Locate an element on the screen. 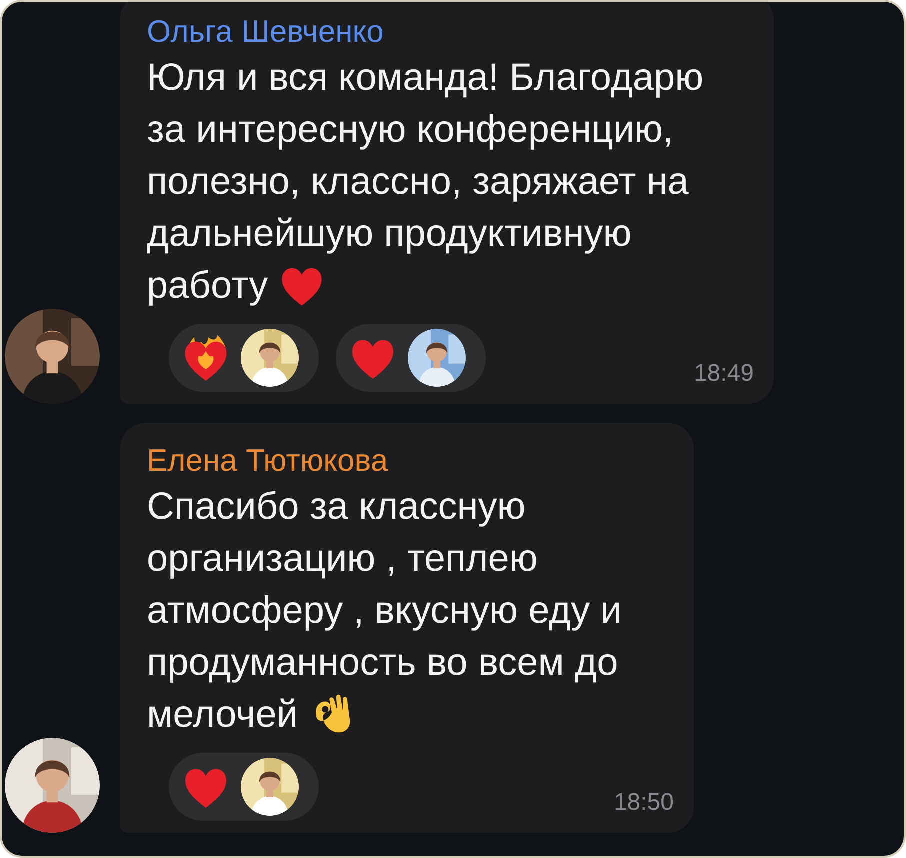 Image resolution: width=906 pixels, height=858 pixels. message-text: Спасибо за классную is located at coordinates (336, 507).